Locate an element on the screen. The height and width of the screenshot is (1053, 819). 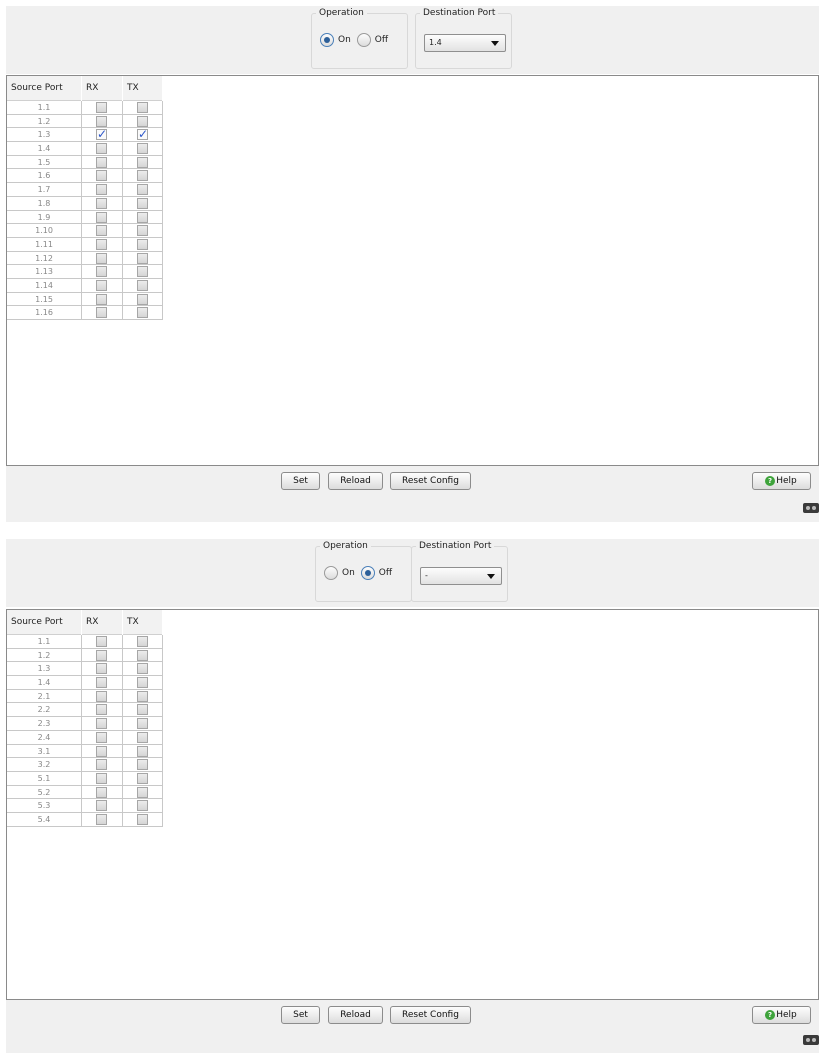
table-row: 1.12 is located at coordinates (85, 258).